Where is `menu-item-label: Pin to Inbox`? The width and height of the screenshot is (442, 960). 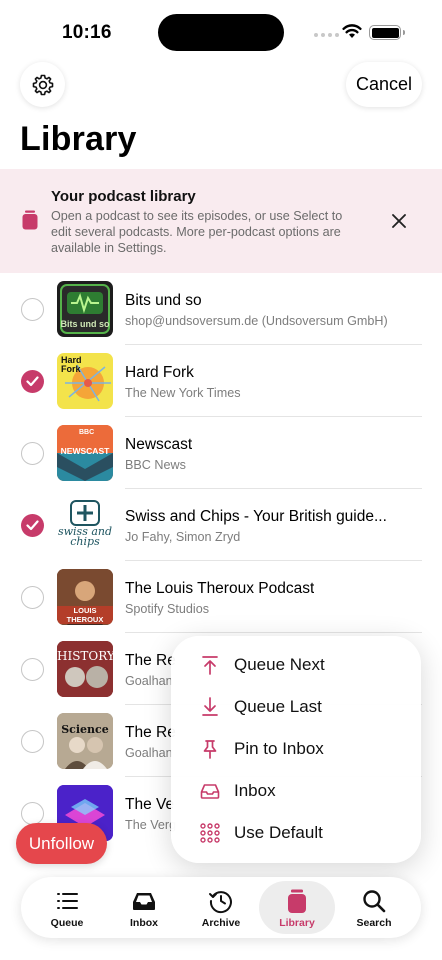 menu-item-label: Pin to Inbox is located at coordinates (279, 748).